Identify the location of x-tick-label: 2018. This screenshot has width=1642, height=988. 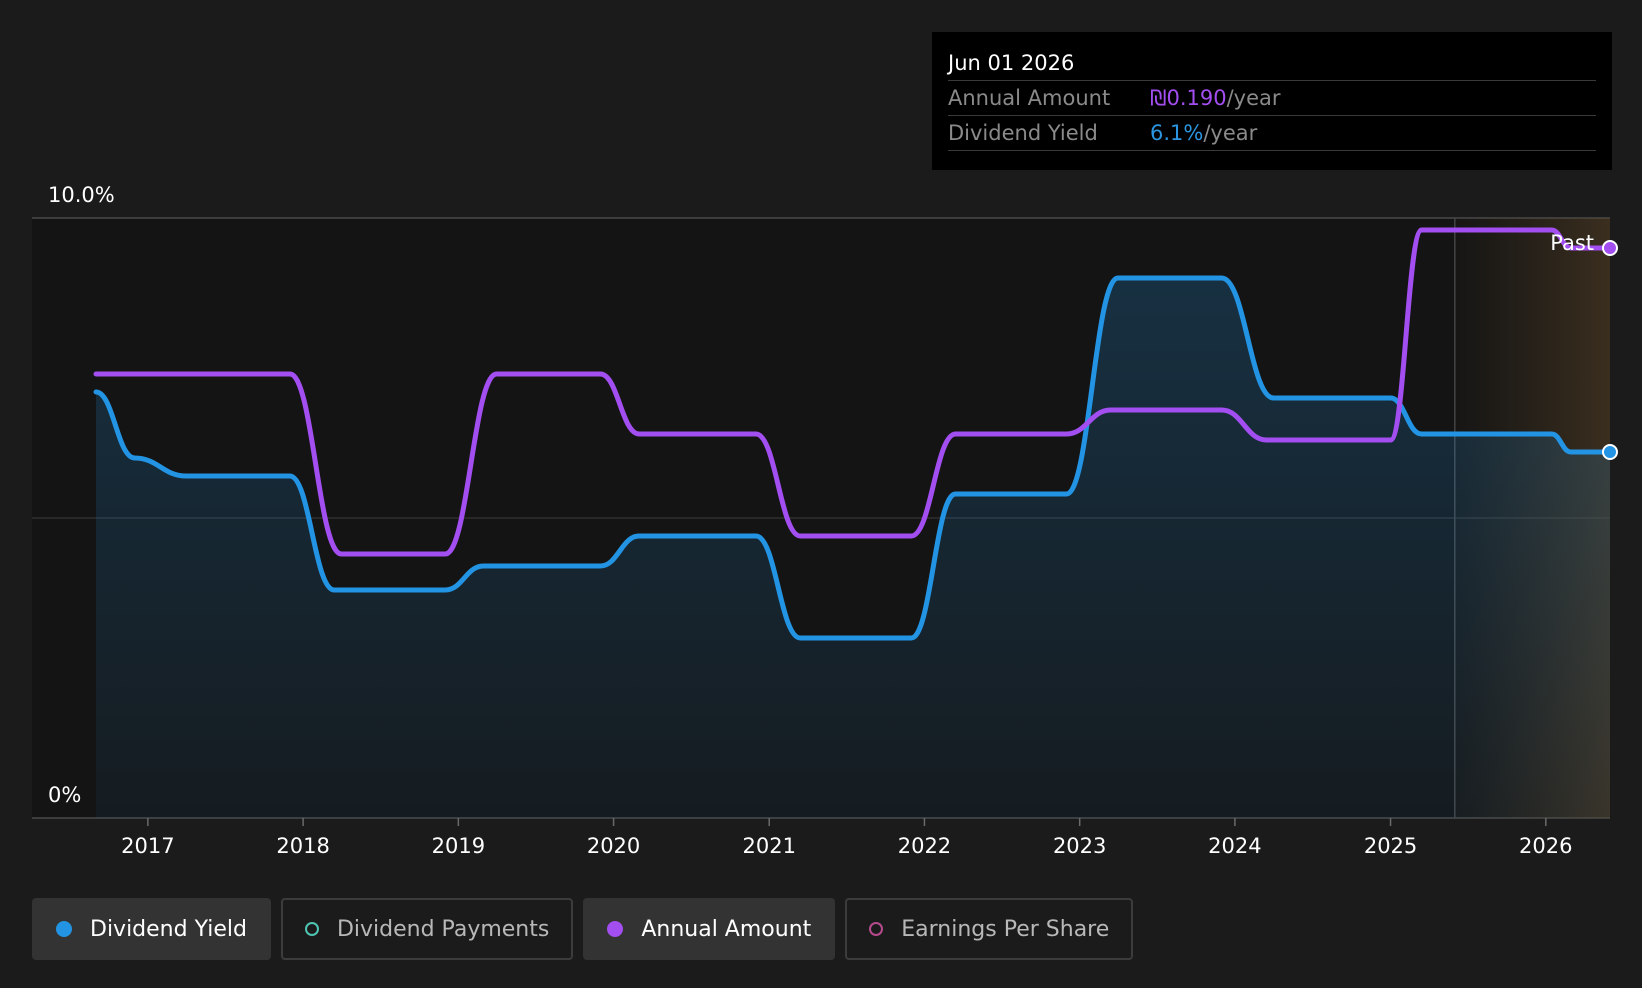
(302, 846).